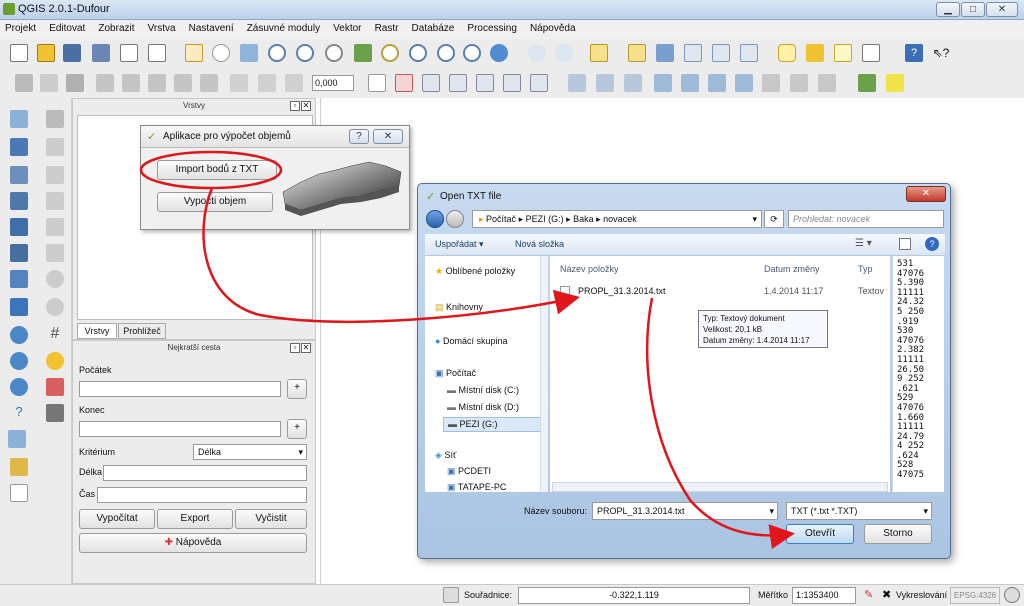 The width and height of the screenshot is (1024, 606). Describe the element at coordinates (721, 53) in the screenshot. I see `statistics-icon` at that location.